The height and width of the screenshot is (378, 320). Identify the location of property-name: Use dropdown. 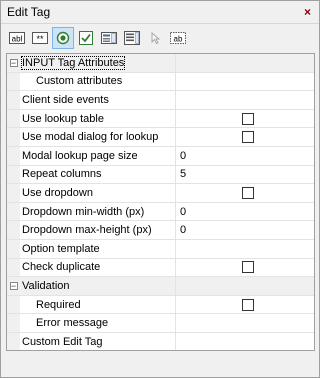
(98, 193).